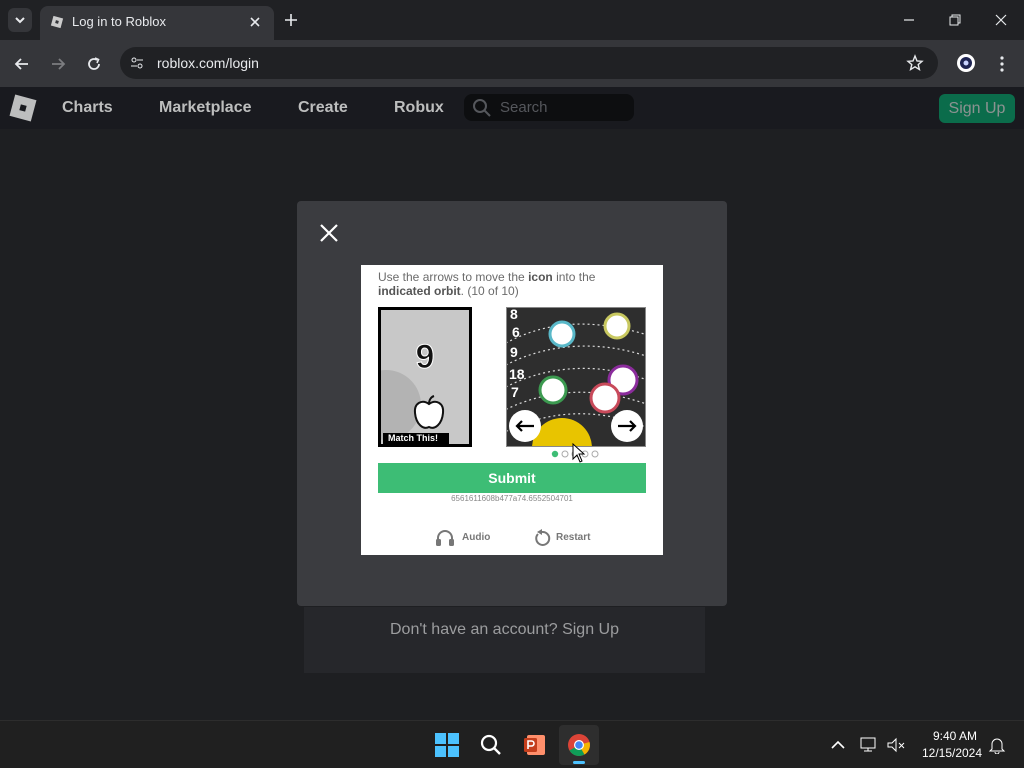  What do you see at coordinates (447, 745) in the screenshot?
I see `windows-start-icon` at bounding box center [447, 745].